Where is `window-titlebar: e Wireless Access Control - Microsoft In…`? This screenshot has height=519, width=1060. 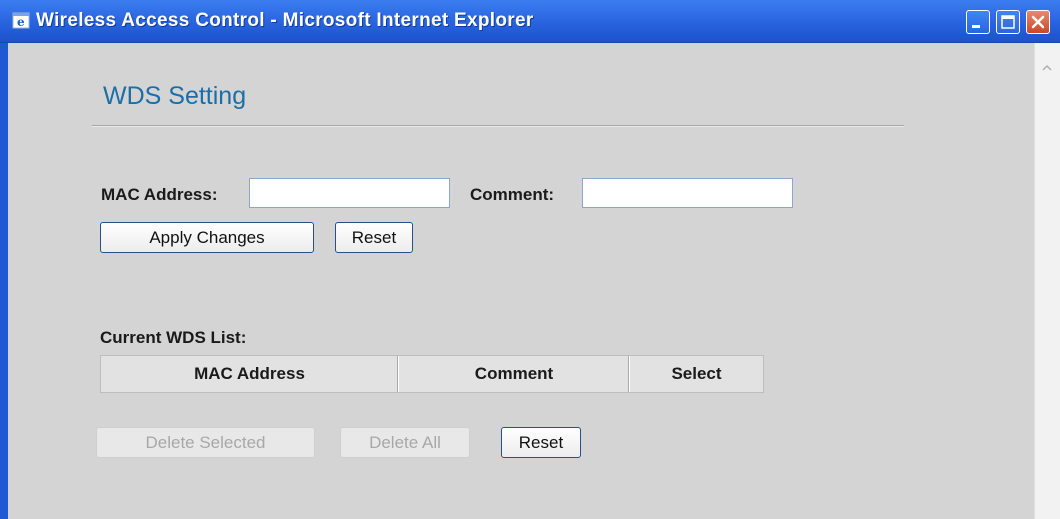
window-titlebar: e Wireless Access Control - Microsoft In… is located at coordinates (530, 21).